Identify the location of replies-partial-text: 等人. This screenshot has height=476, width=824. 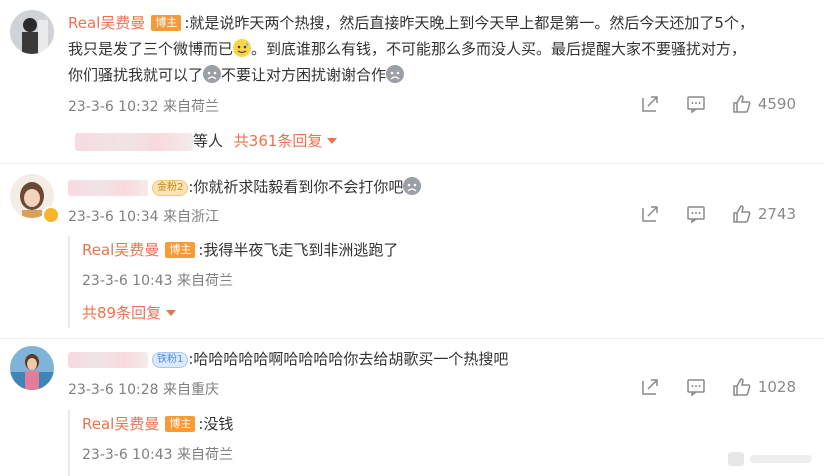
(208, 141).